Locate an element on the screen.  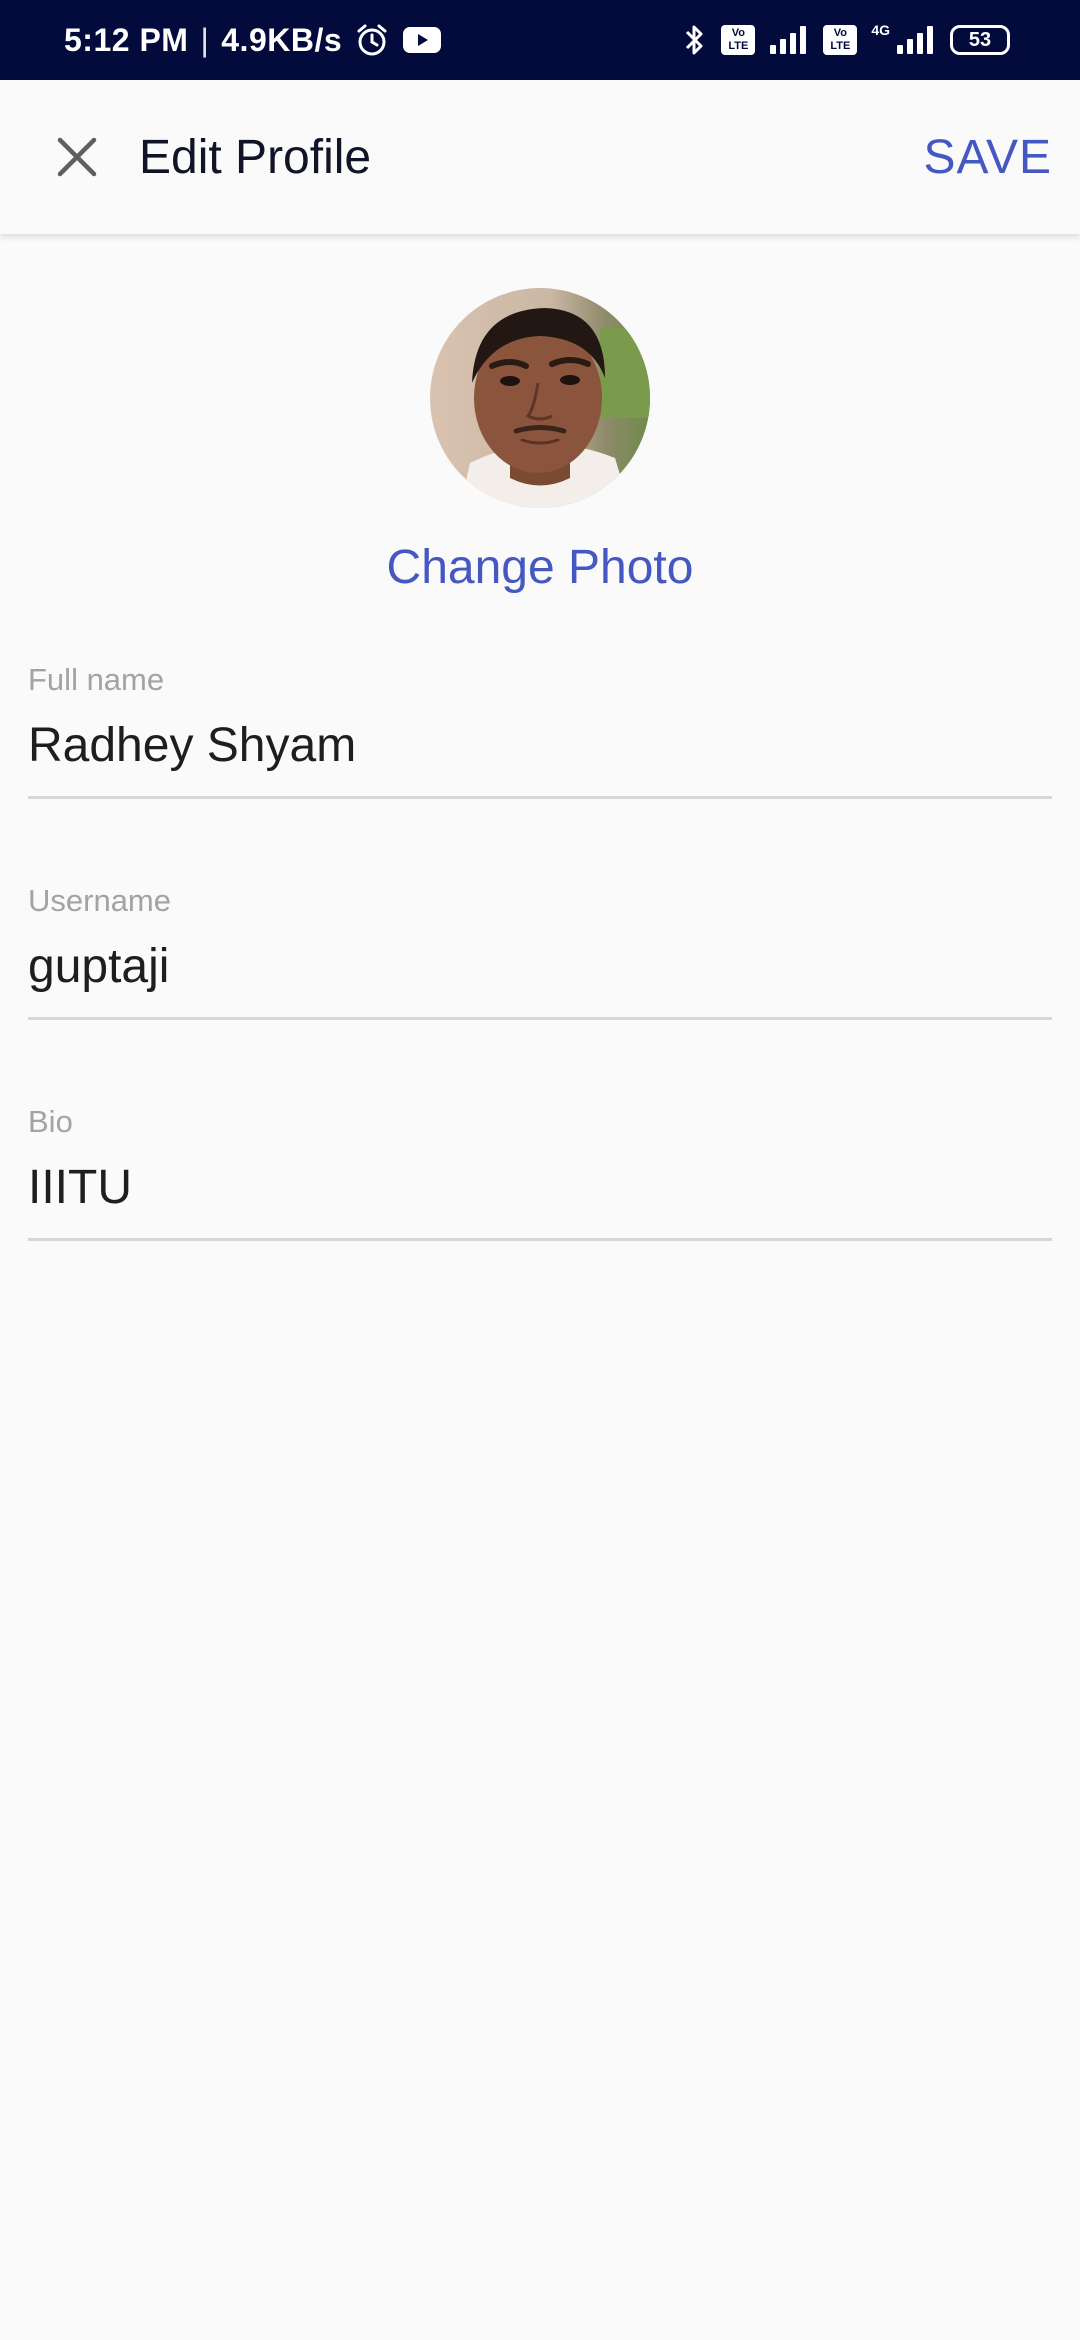
full-name-field: Full name is located at coordinates (540, 737).